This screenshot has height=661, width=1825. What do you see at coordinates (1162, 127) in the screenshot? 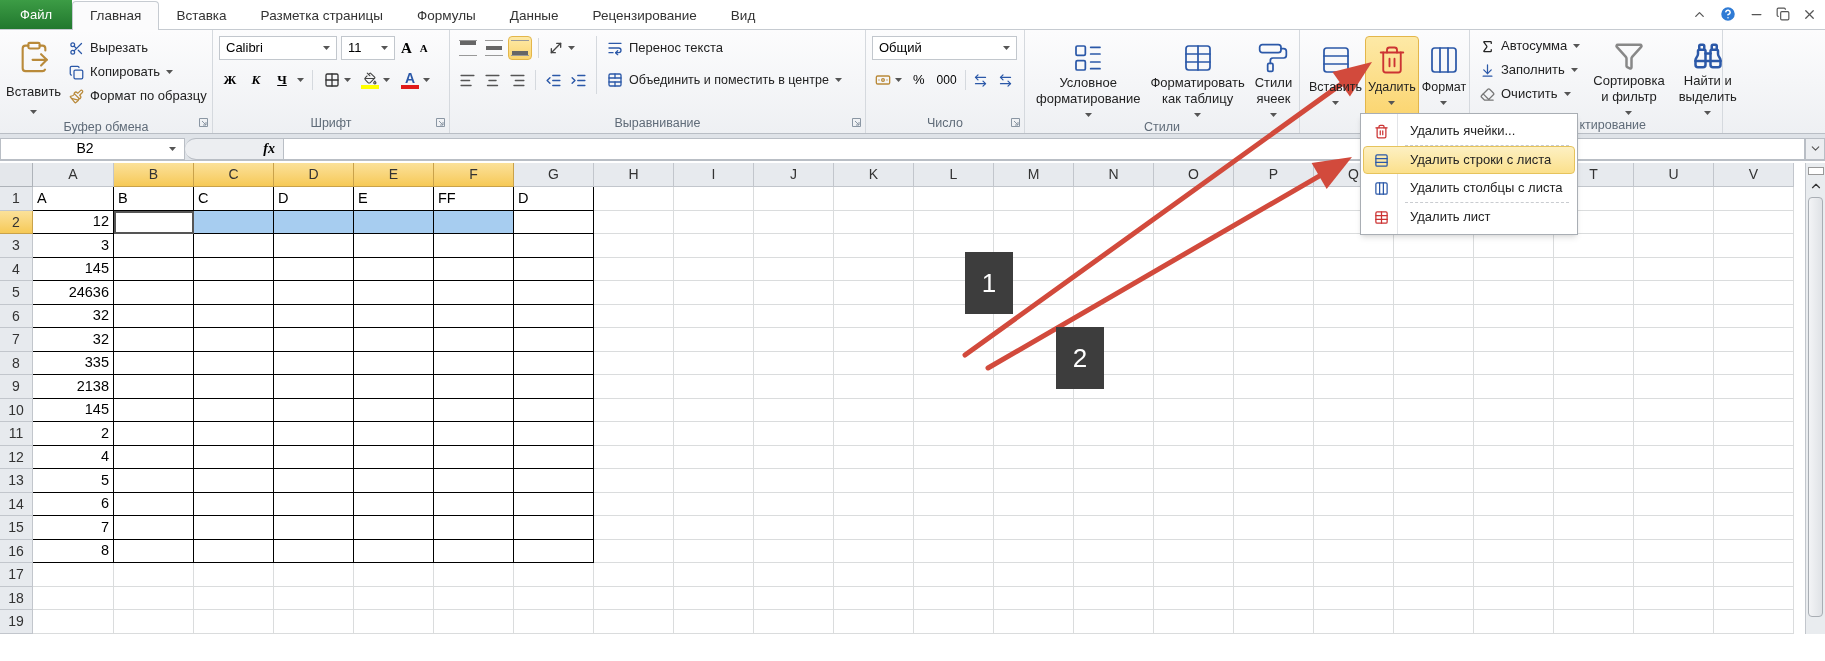
I see `group-label: Стили` at bounding box center [1162, 127].